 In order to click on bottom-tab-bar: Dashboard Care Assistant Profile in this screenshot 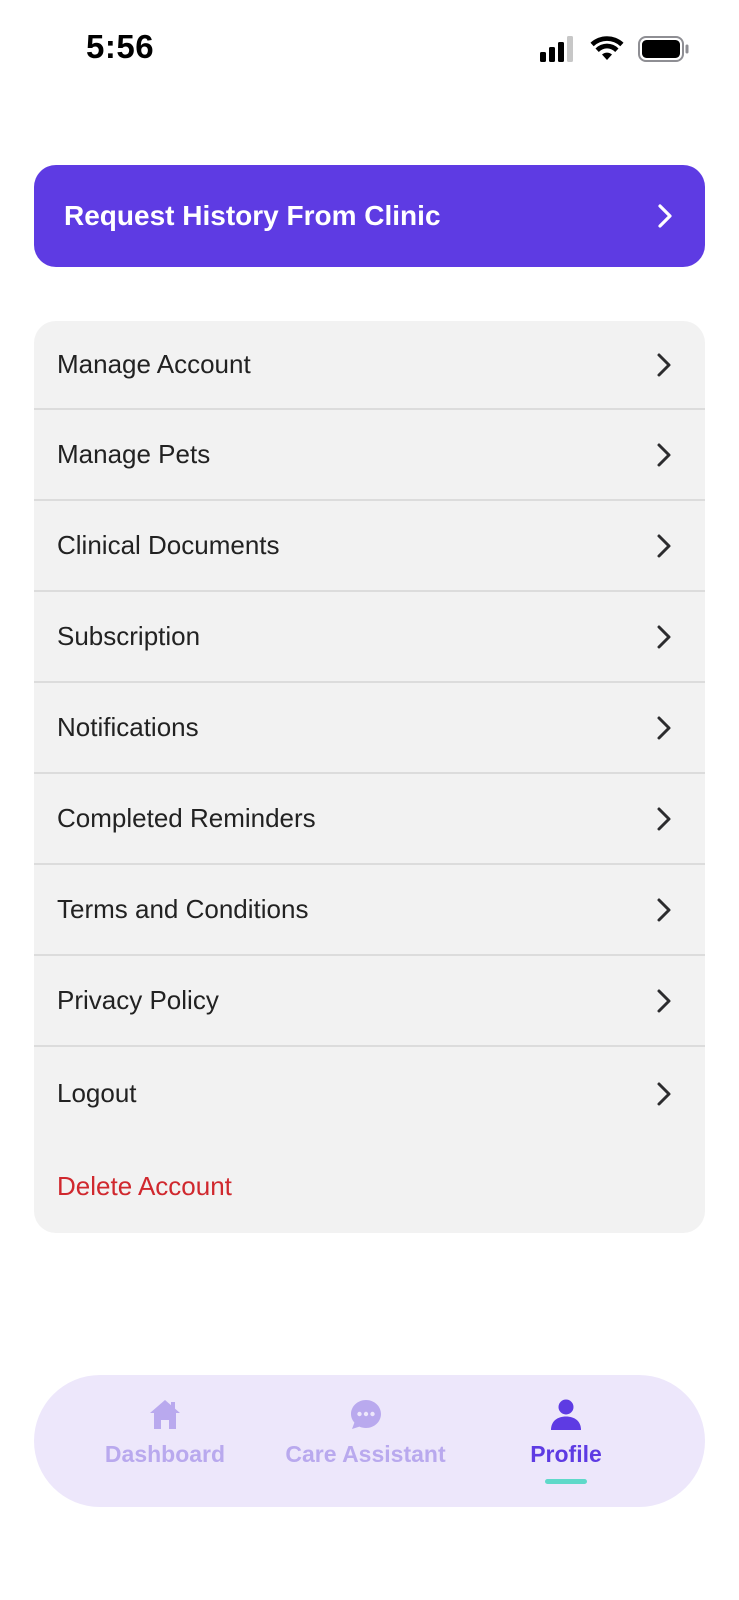, I will do `click(369, 1441)`.